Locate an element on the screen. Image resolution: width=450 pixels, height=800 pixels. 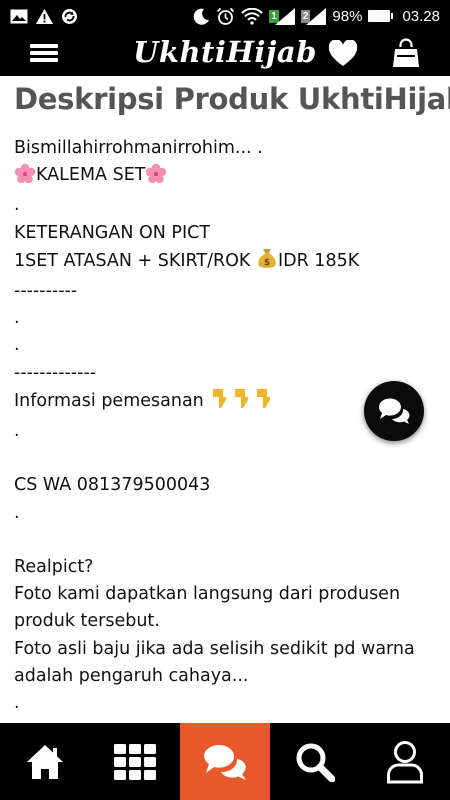
nav-categories is located at coordinates (135, 761).